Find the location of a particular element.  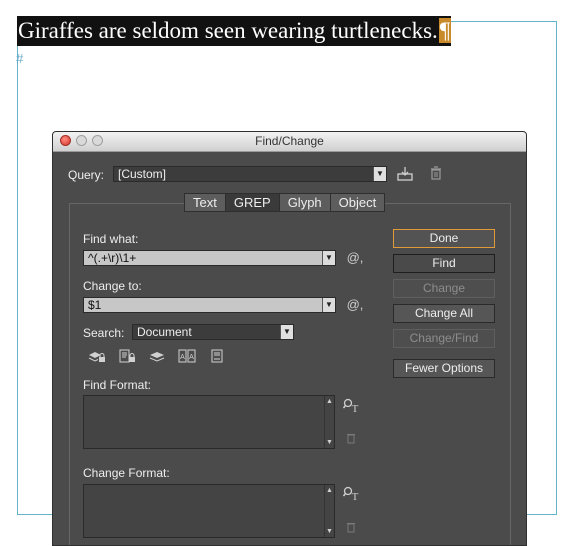

dialog-title: Find/Change is located at coordinates (289, 141).